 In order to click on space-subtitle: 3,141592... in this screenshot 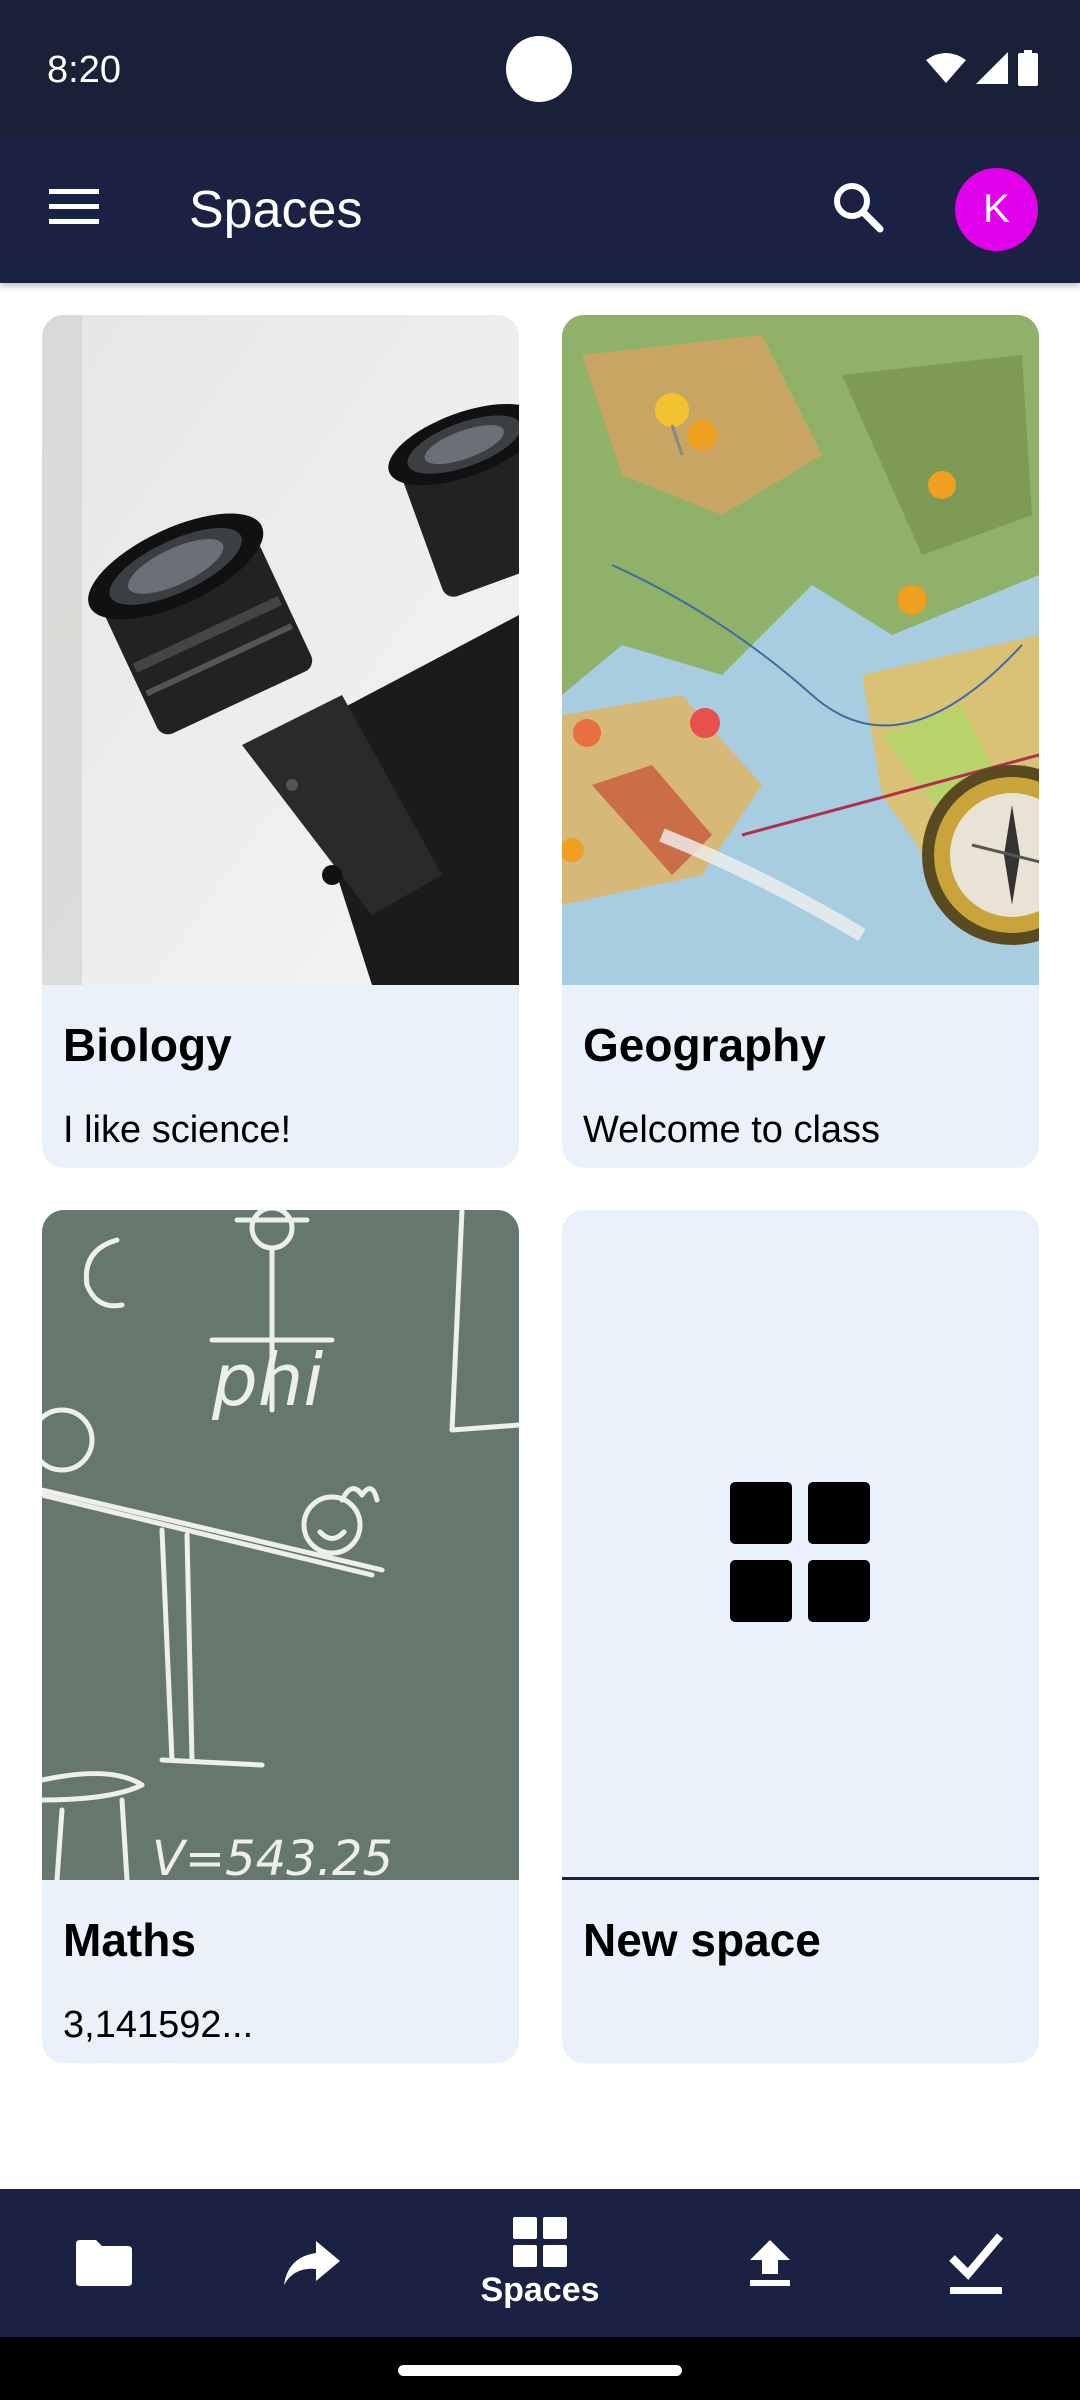, I will do `click(158, 2025)`.